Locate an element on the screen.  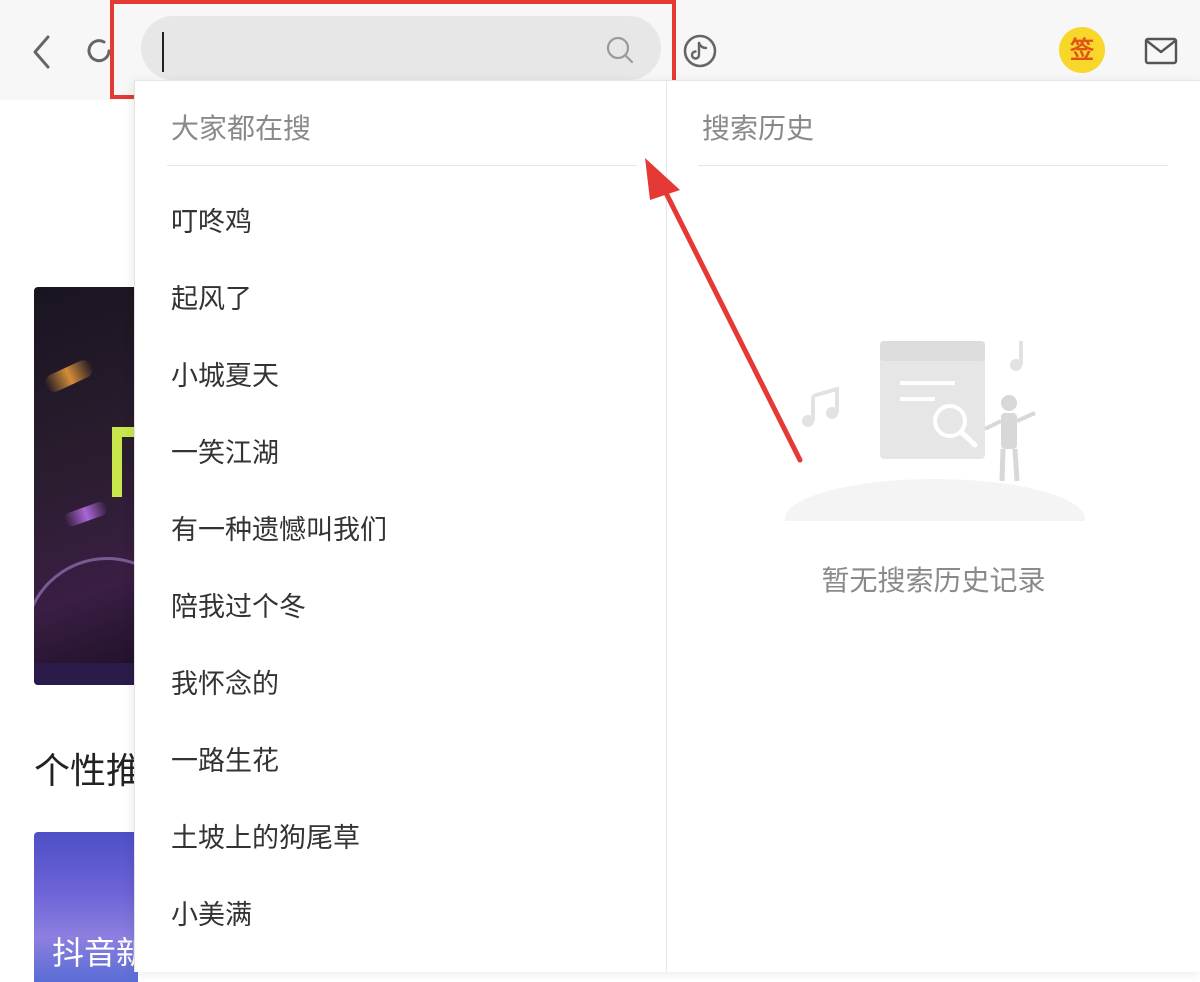
hot-search-item: 一路生花 is located at coordinates (279, 780).